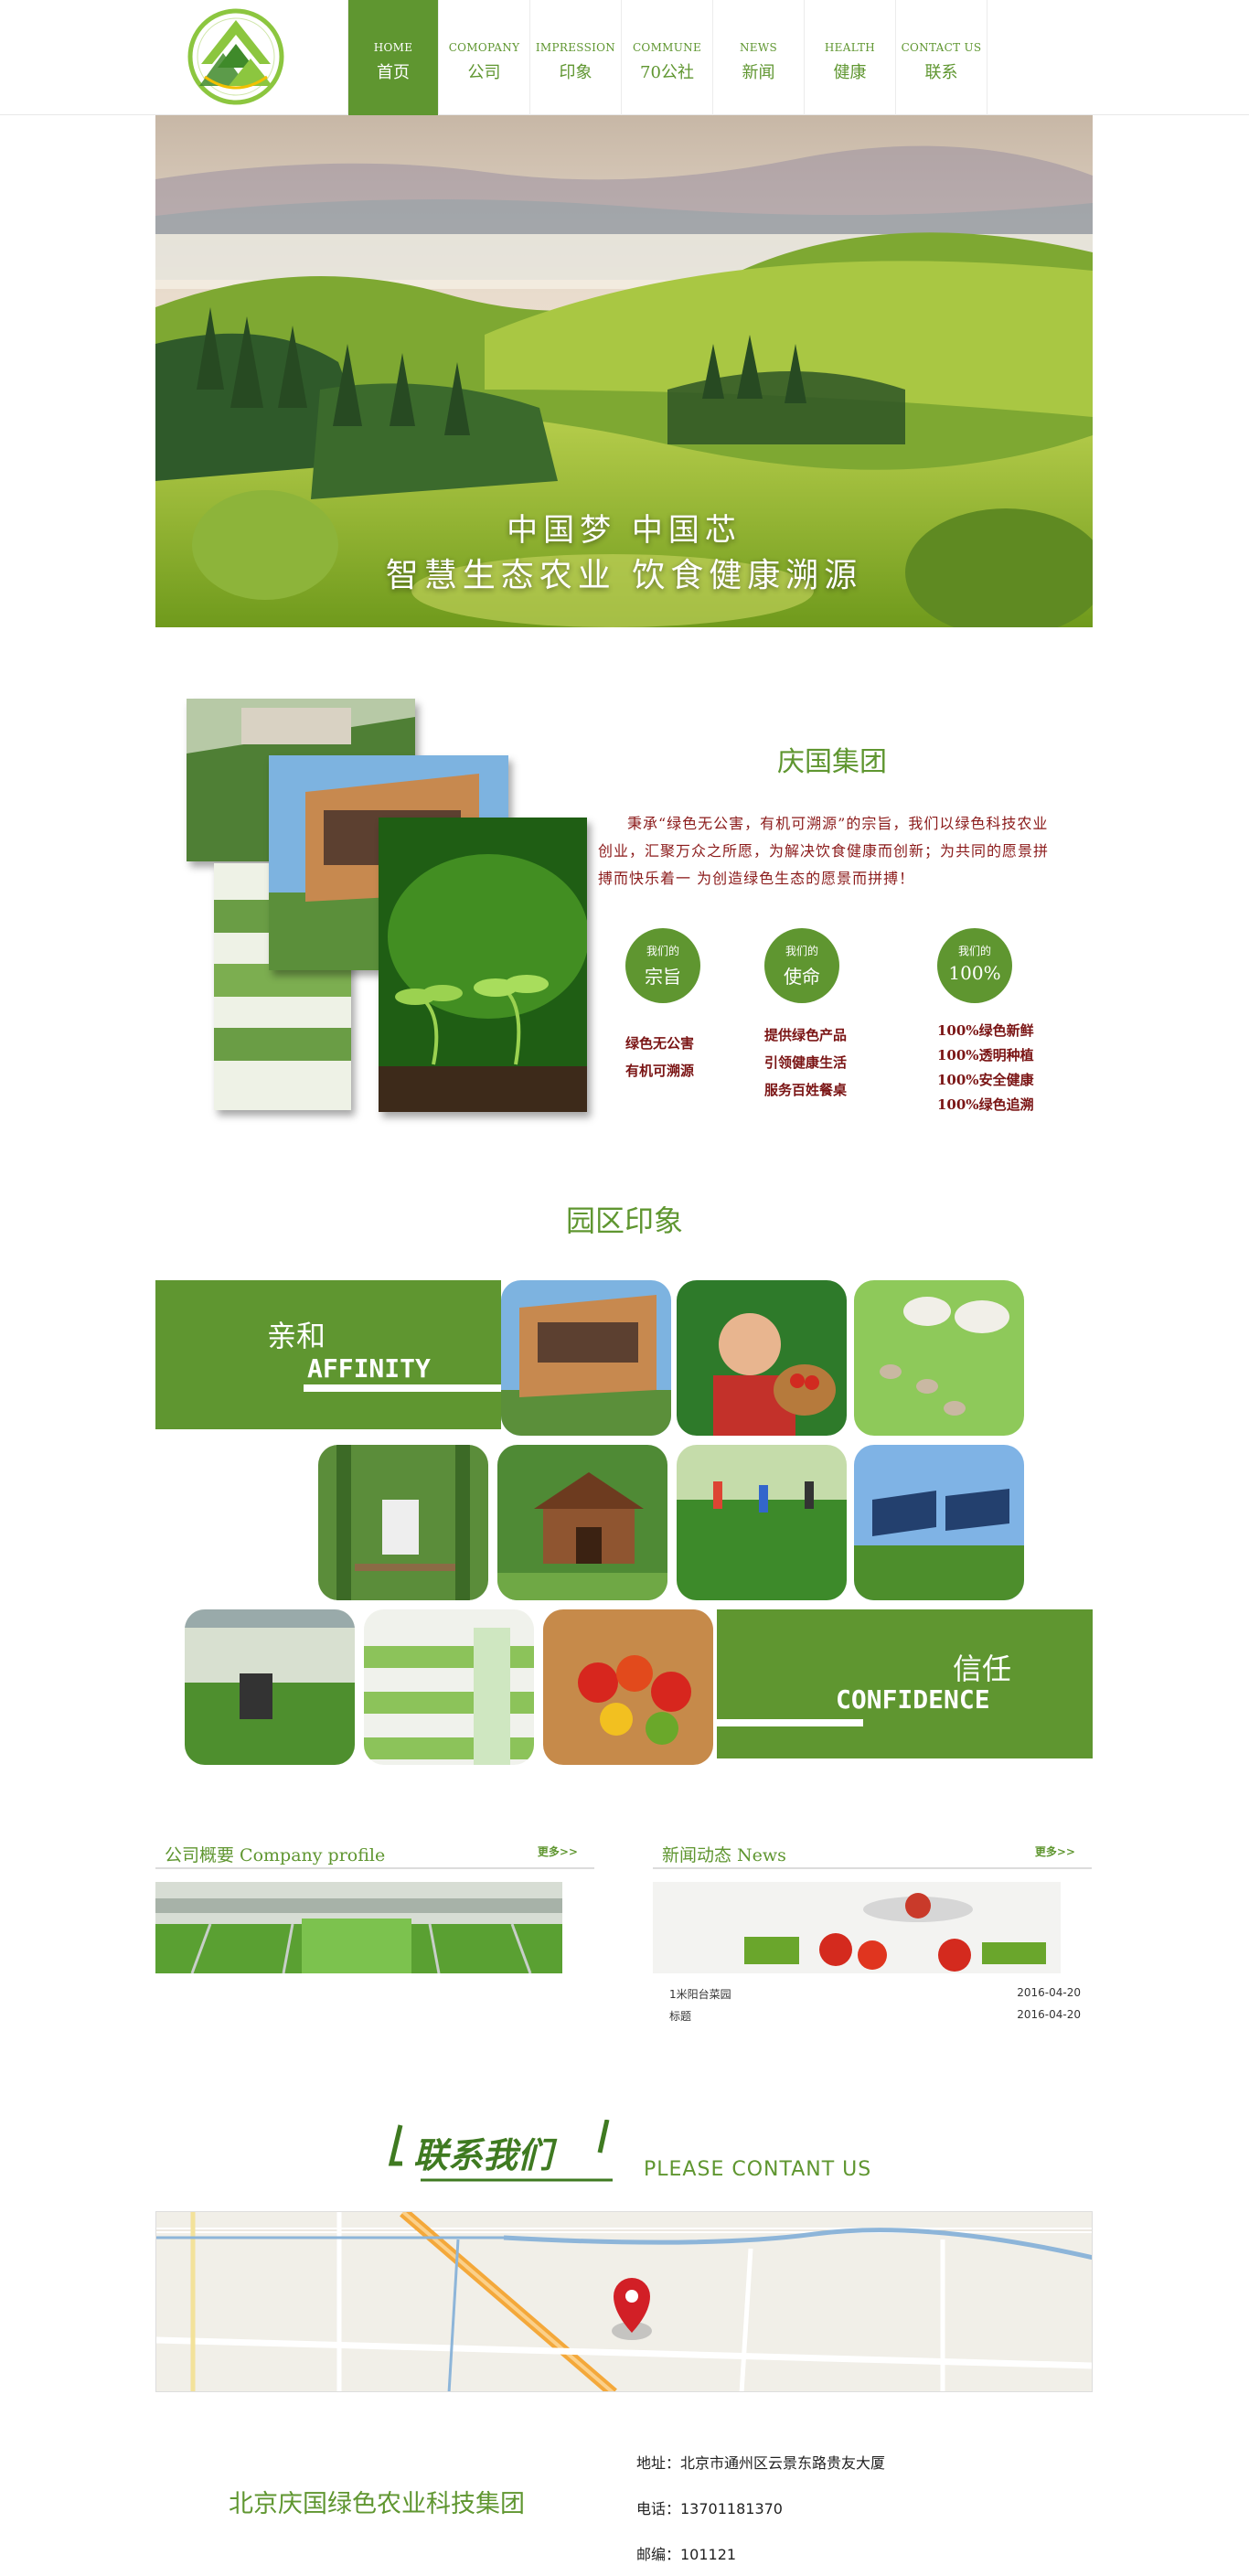 The height and width of the screenshot is (2576, 1249). I want to click on affinity-block: 亲和 AFFINITY, so click(328, 1354).